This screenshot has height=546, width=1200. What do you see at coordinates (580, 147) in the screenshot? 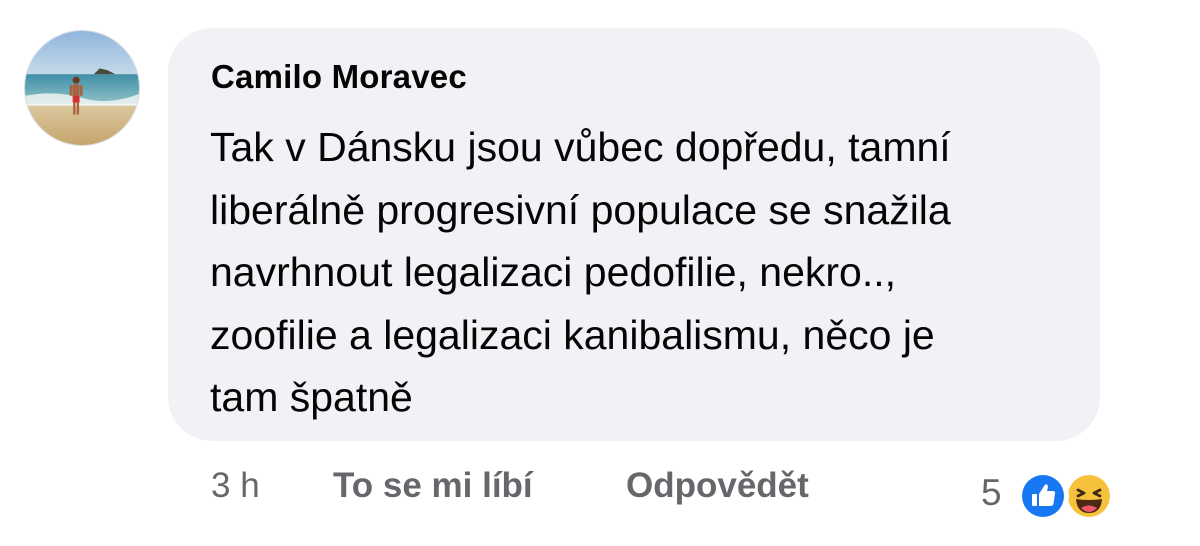
I see `comment-text-line: Tak v Dánsku jsou vůbec dopředu, tamní` at bounding box center [580, 147].